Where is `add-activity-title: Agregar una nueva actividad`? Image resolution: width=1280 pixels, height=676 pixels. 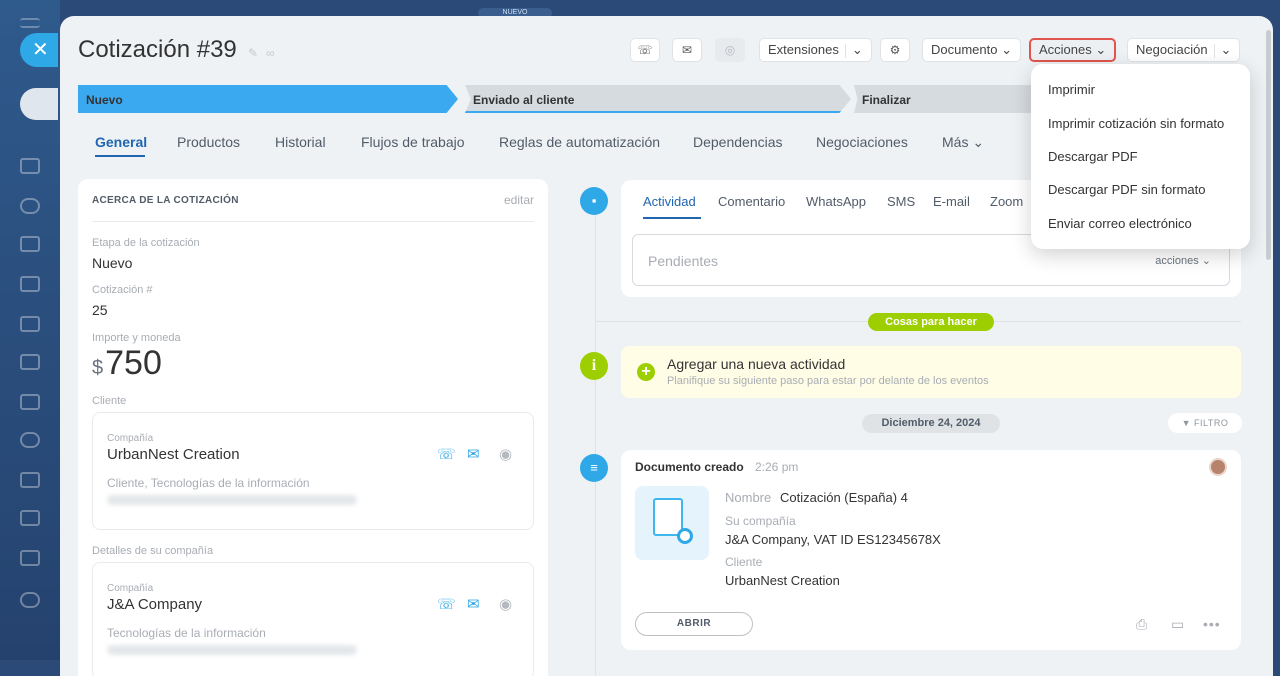
add-activity-title: Agregar una nueva actividad is located at coordinates (756, 364).